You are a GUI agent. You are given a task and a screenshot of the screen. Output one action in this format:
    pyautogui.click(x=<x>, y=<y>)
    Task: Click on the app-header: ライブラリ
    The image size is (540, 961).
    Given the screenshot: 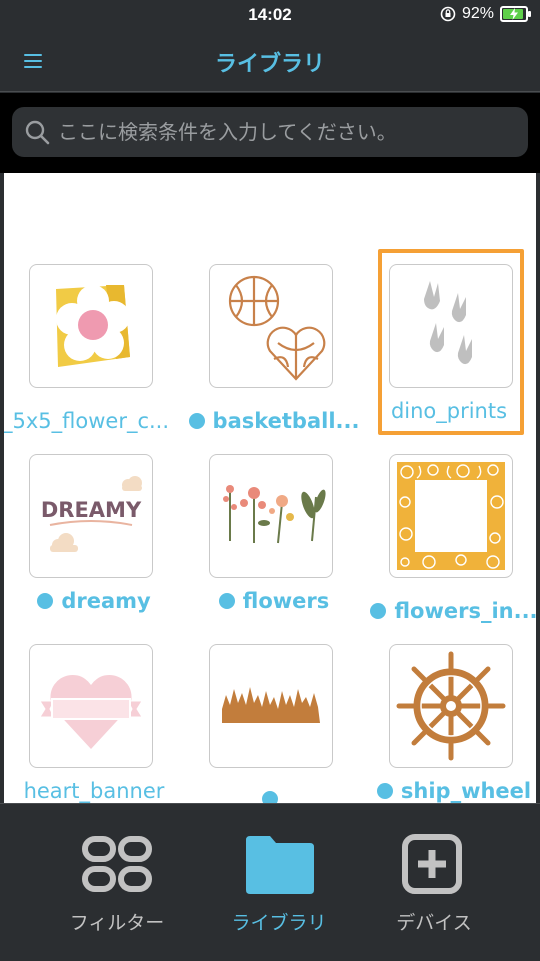 What is the action you would take?
    pyautogui.click(x=270, y=62)
    